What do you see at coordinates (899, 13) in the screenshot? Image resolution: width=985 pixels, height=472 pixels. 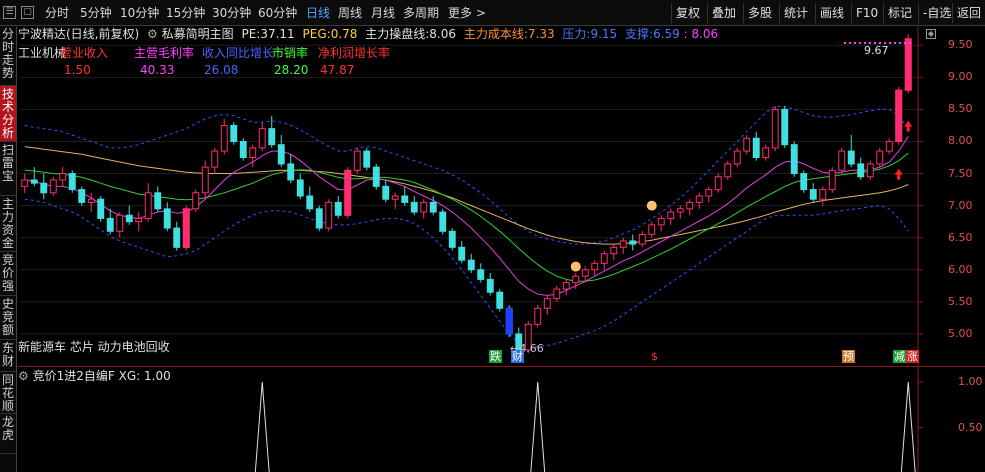 I see `toolbar-button-6: 标记` at bounding box center [899, 13].